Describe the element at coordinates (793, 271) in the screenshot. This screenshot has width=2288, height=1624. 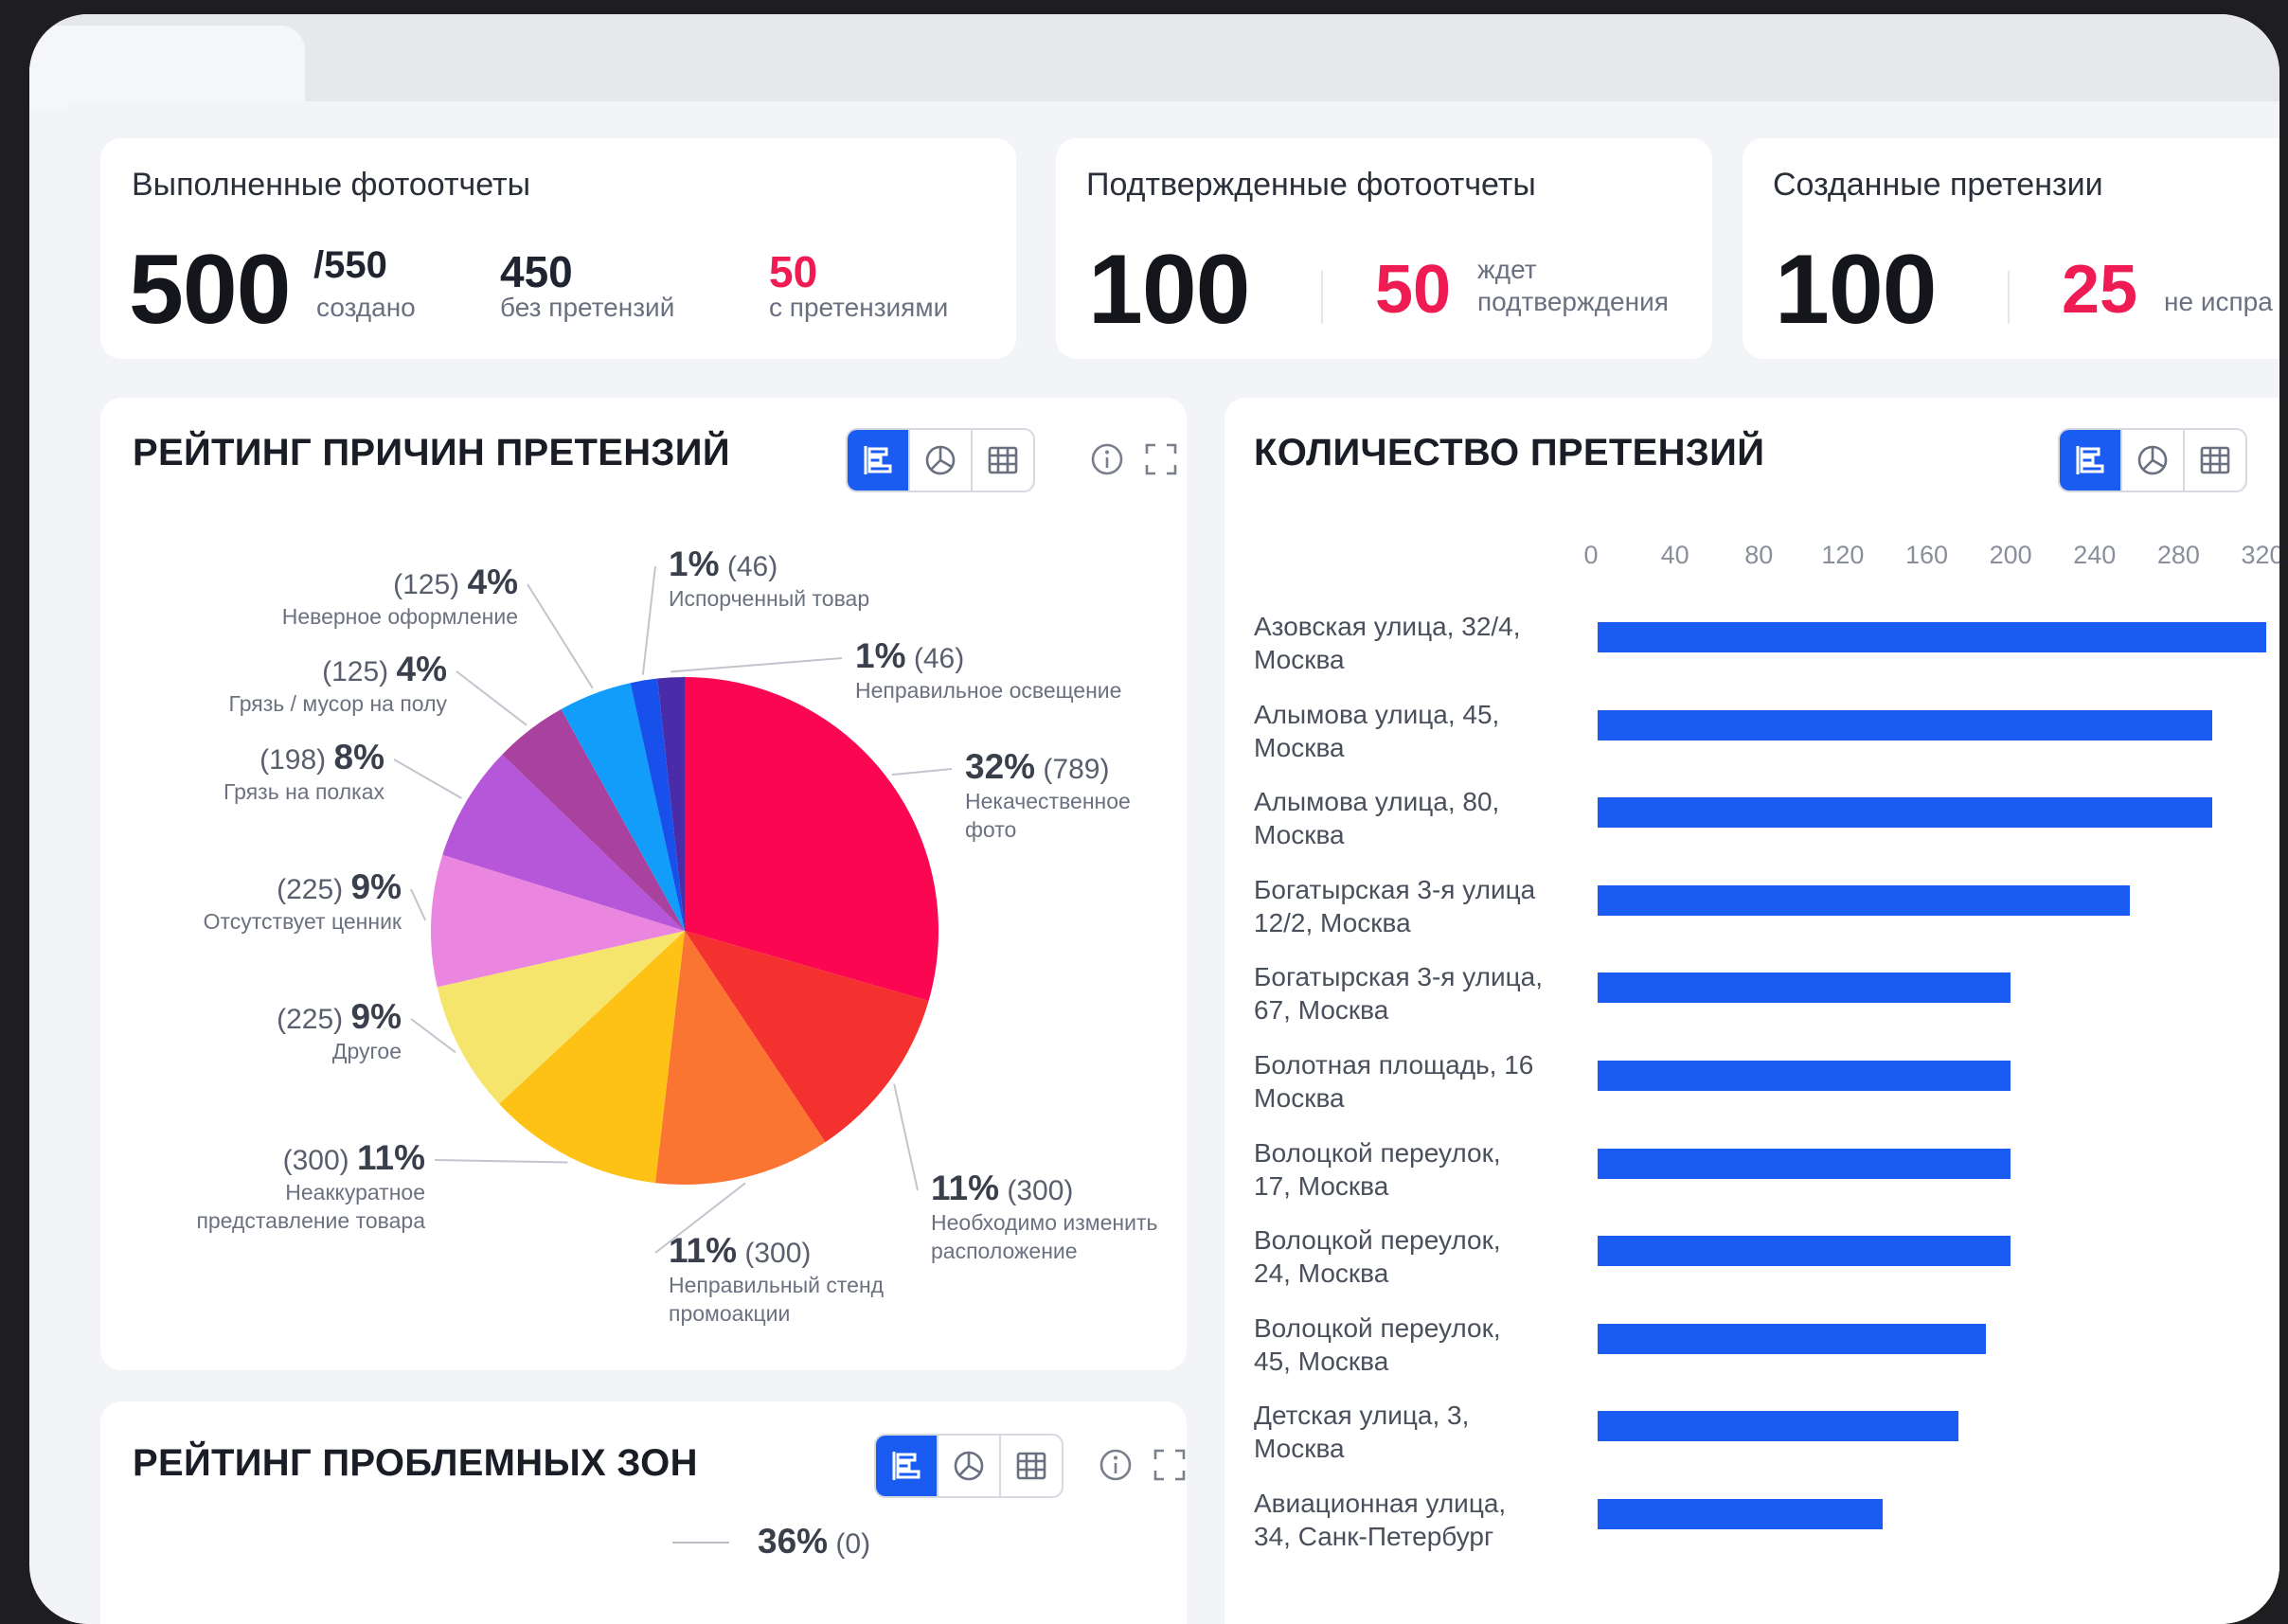
I see `kpi-with-claims-value: 50` at that location.